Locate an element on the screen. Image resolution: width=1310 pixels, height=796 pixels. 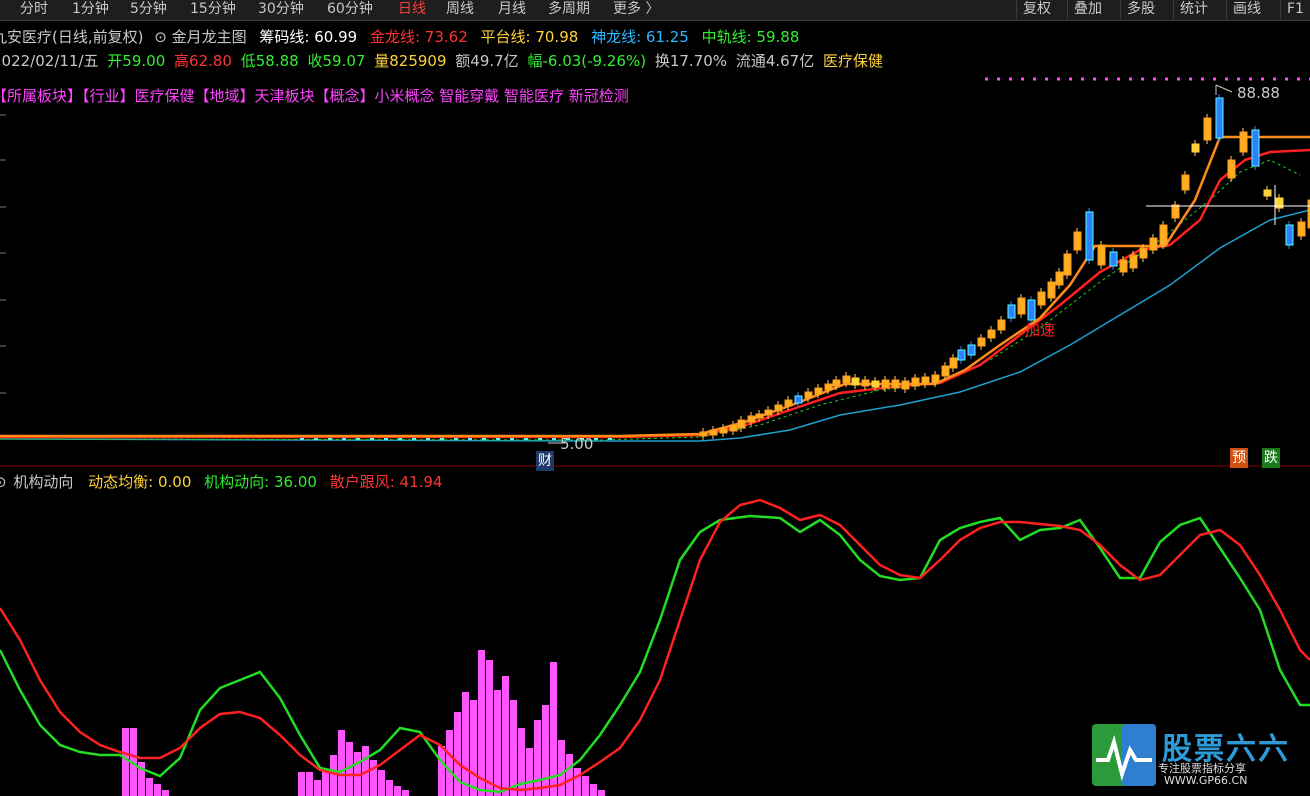
balance-value: 动态均衡: 0.00 is located at coordinates (140, 482).